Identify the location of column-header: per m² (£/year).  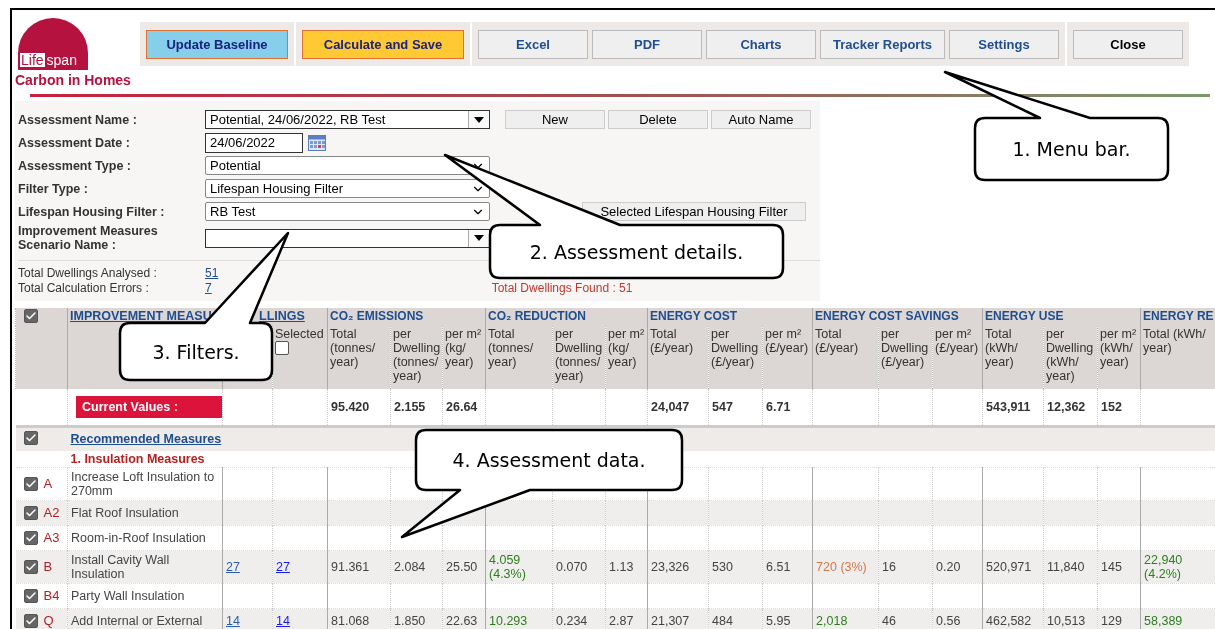
(787, 341).